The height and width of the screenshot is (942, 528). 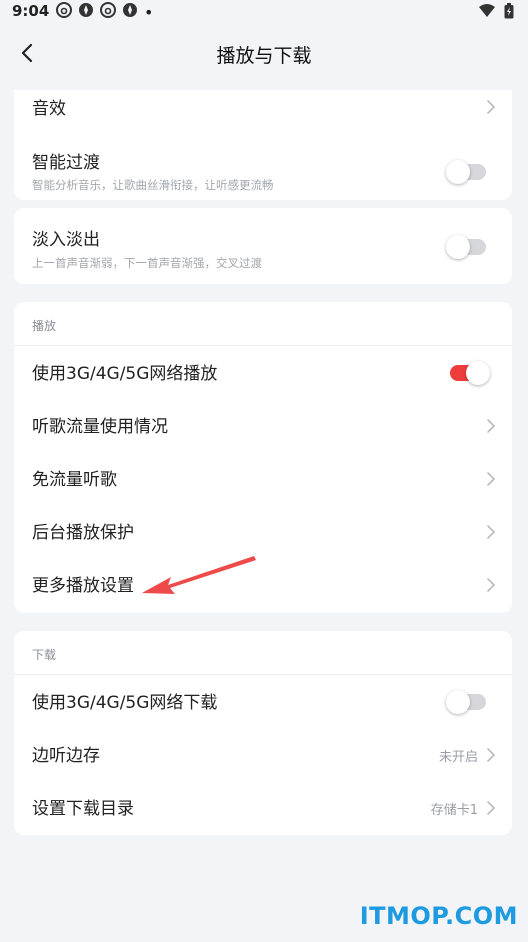 What do you see at coordinates (66, 240) in the screenshot?
I see `row-label: 淡入淡出` at bounding box center [66, 240].